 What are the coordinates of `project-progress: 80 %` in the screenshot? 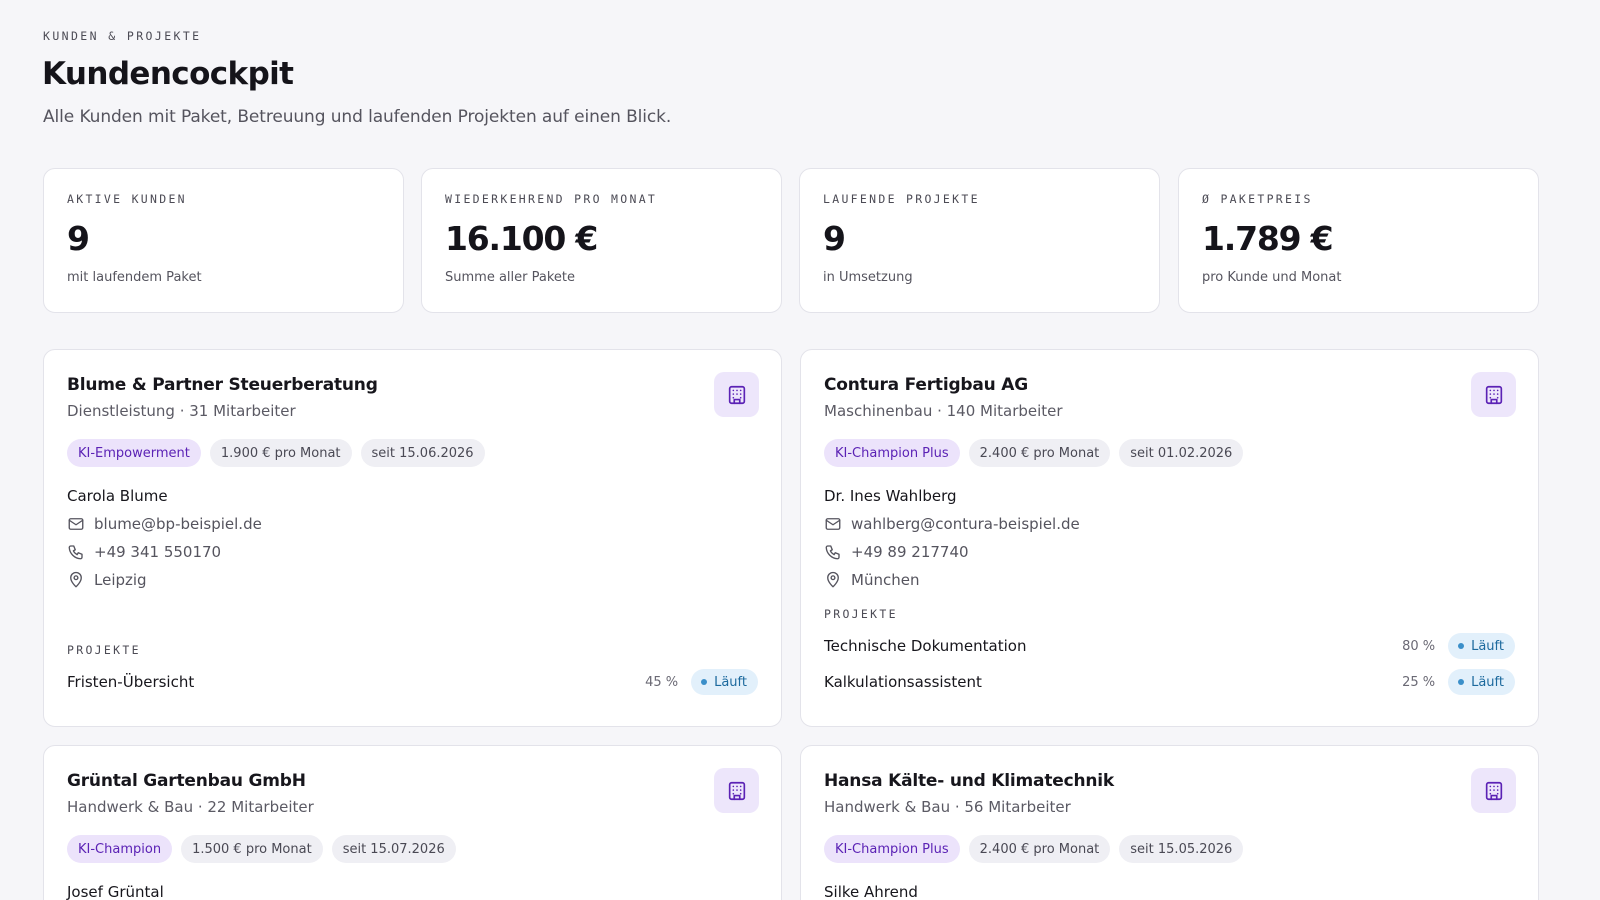 It's located at (1419, 646).